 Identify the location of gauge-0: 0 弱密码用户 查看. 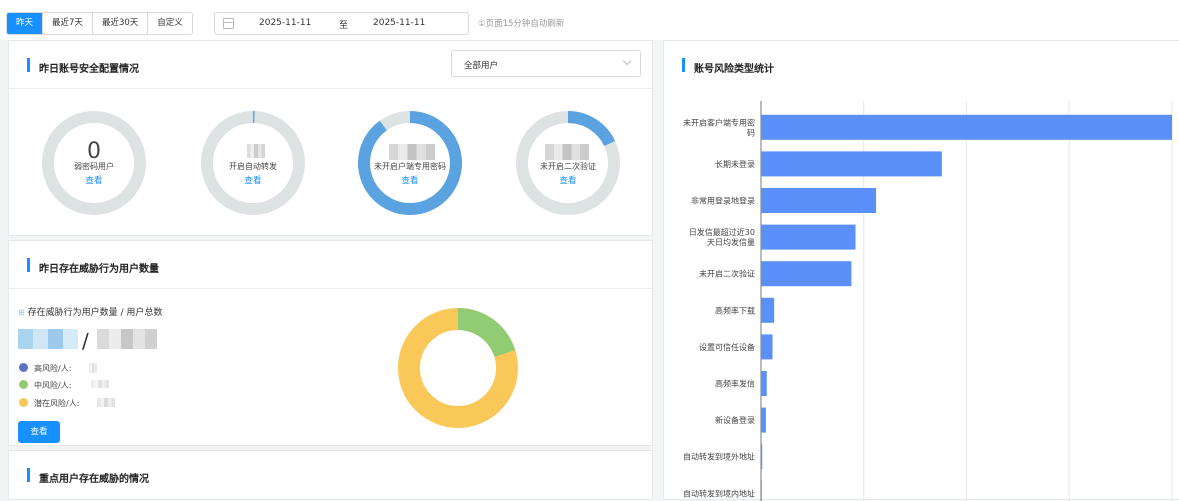
(94, 163).